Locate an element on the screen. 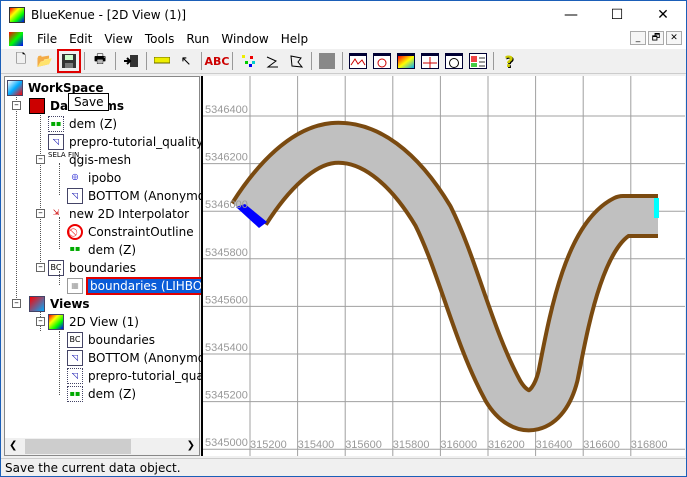  close-button: ✕ is located at coordinates (663, 15).